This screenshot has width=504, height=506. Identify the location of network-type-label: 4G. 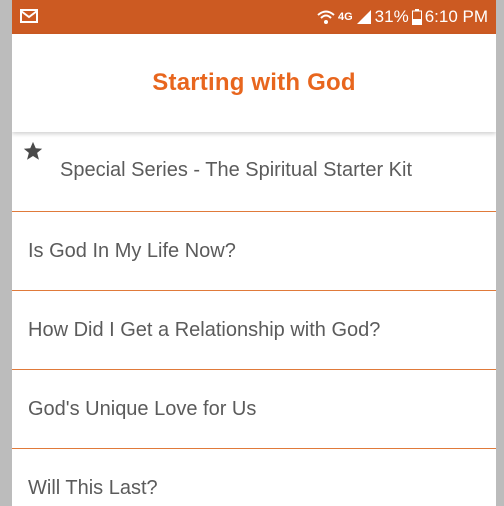
(345, 17).